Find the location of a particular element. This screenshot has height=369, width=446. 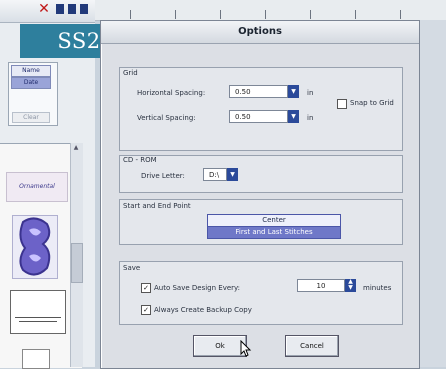

sort-name-button: Name is located at coordinates (31, 71).